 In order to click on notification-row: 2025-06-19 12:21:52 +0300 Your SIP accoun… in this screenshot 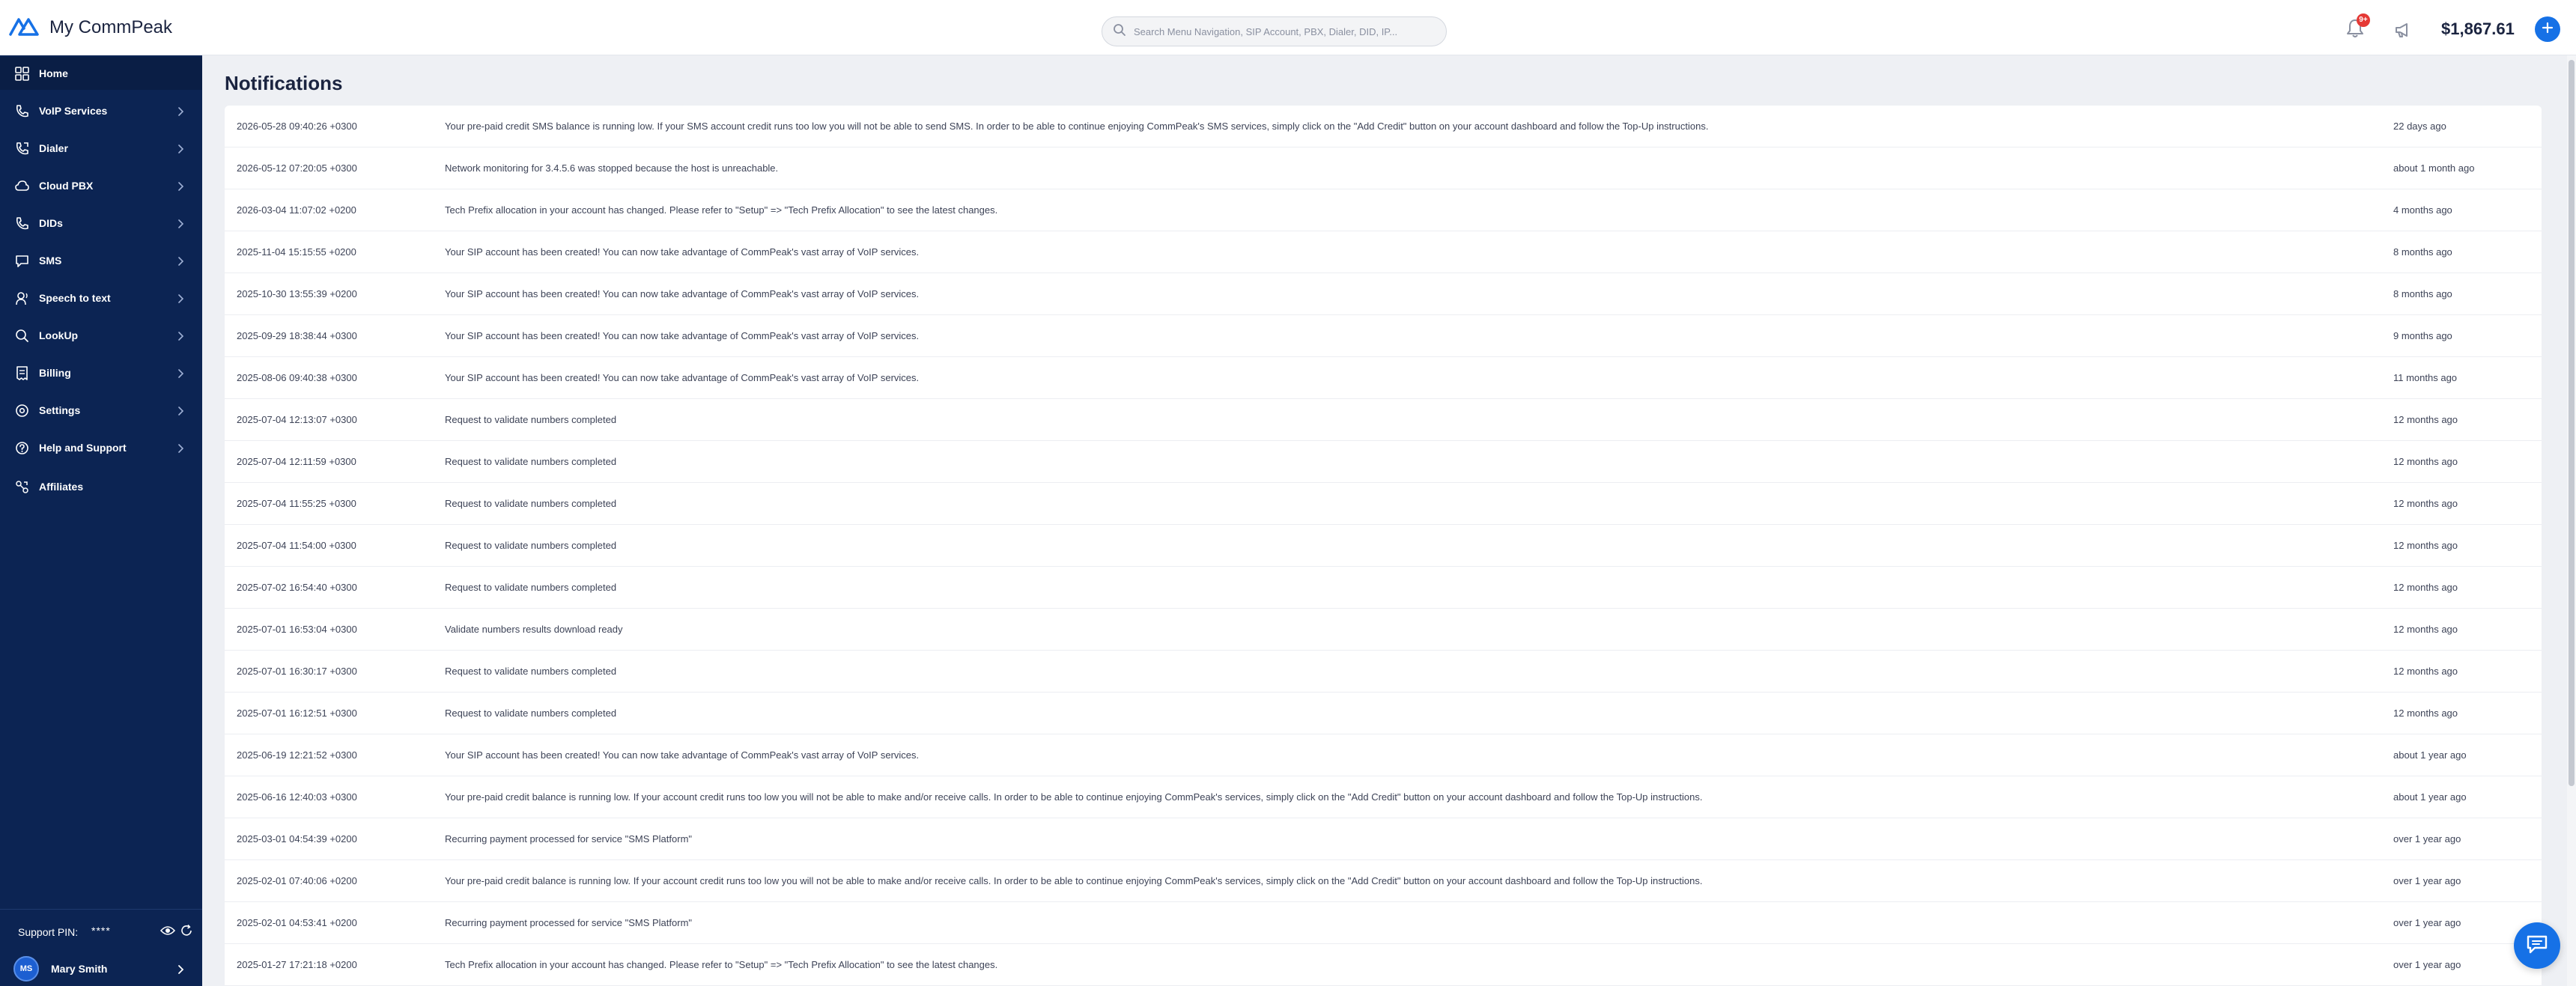, I will do `click(1383, 755)`.